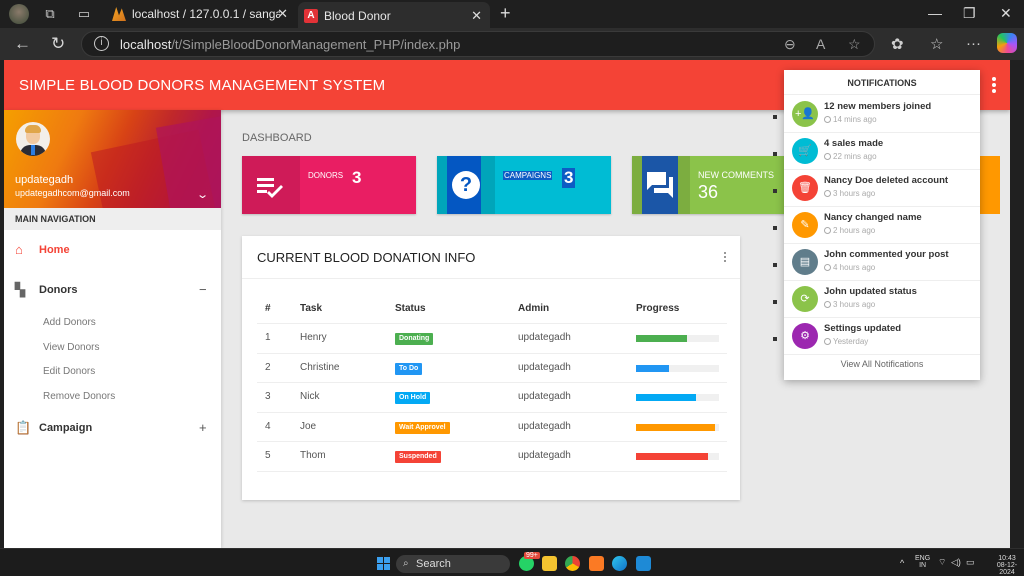  I want to click on notification-item: ⚙ Settings updated Yesterday, so click(882, 336).